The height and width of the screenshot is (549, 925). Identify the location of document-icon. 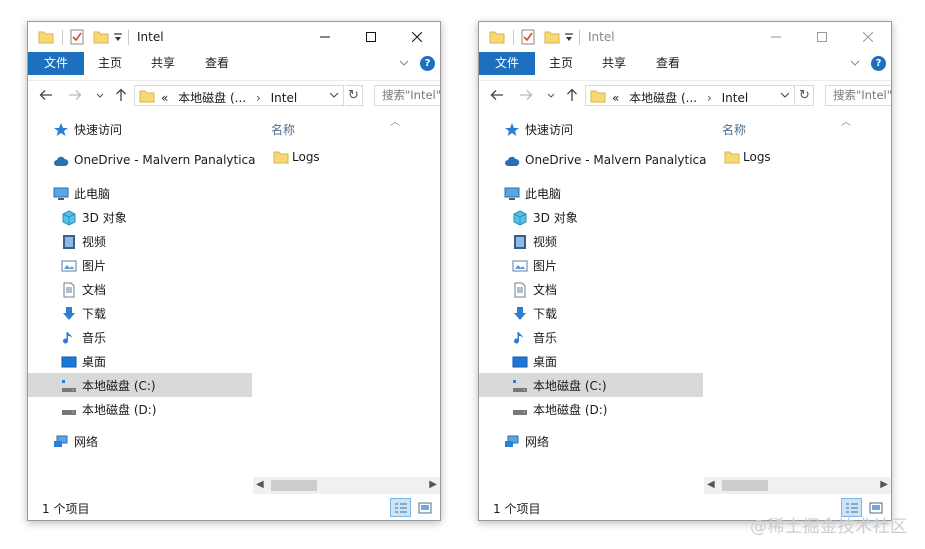
(520, 290).